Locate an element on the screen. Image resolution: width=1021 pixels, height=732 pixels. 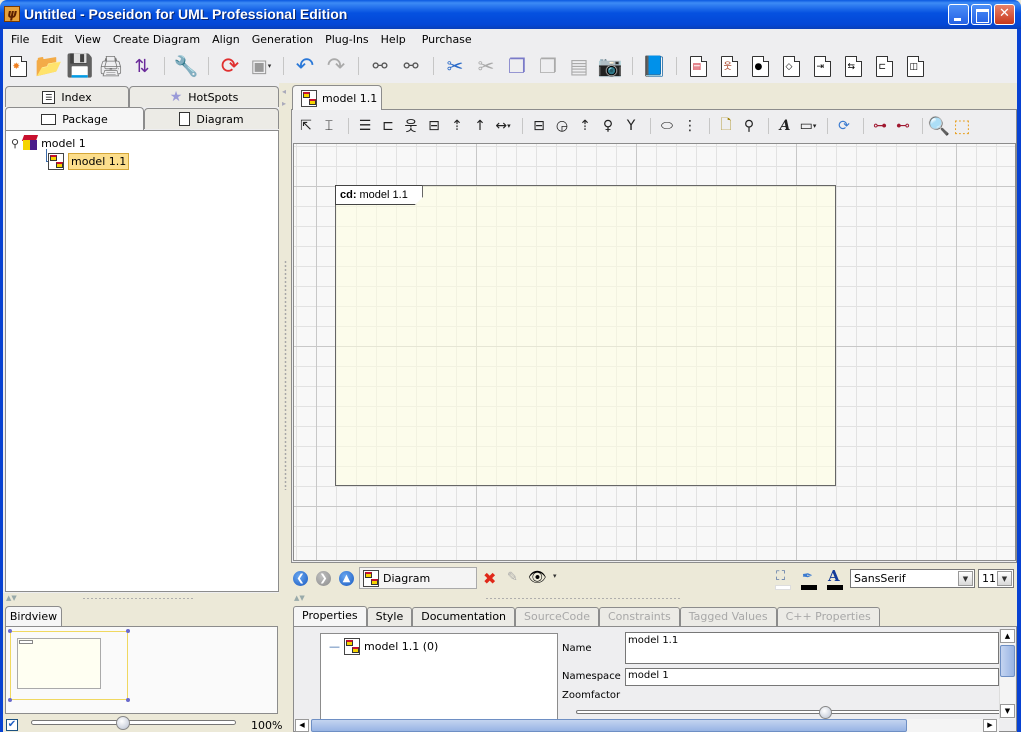
menu-plug-ins: Plug-Ins is located at coordinates (347, 39).